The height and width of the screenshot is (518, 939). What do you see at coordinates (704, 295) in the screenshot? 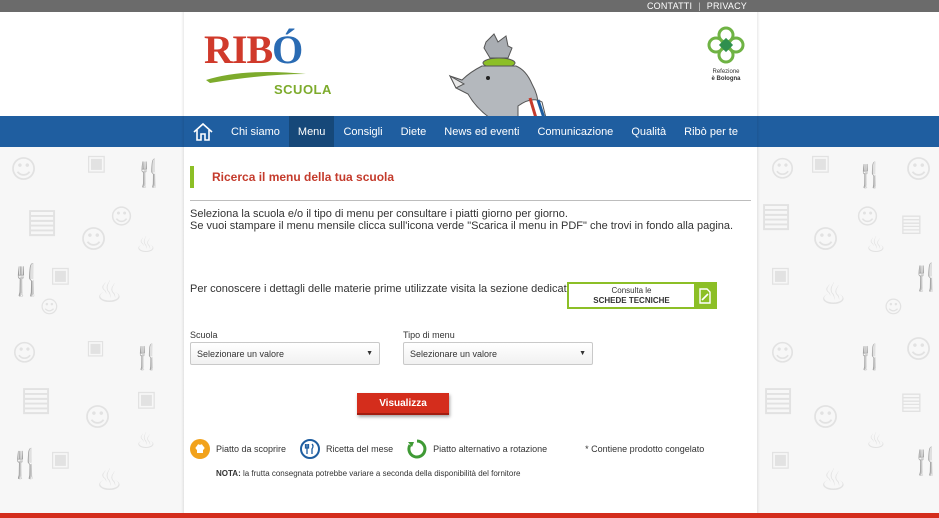
I see `document-edit-icon` at bounding box center [704, 295].